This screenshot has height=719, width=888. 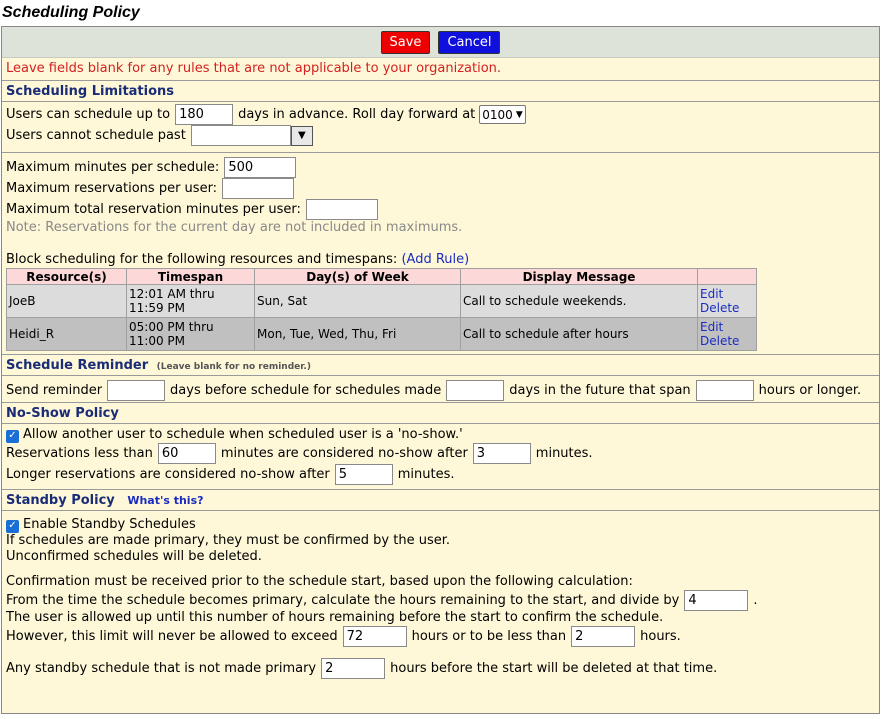 What do you see at coordinates (489, 636) in the screenshot?
I see `exceed-mid-label: hours or to be less than` at bounding box center [489, 636].